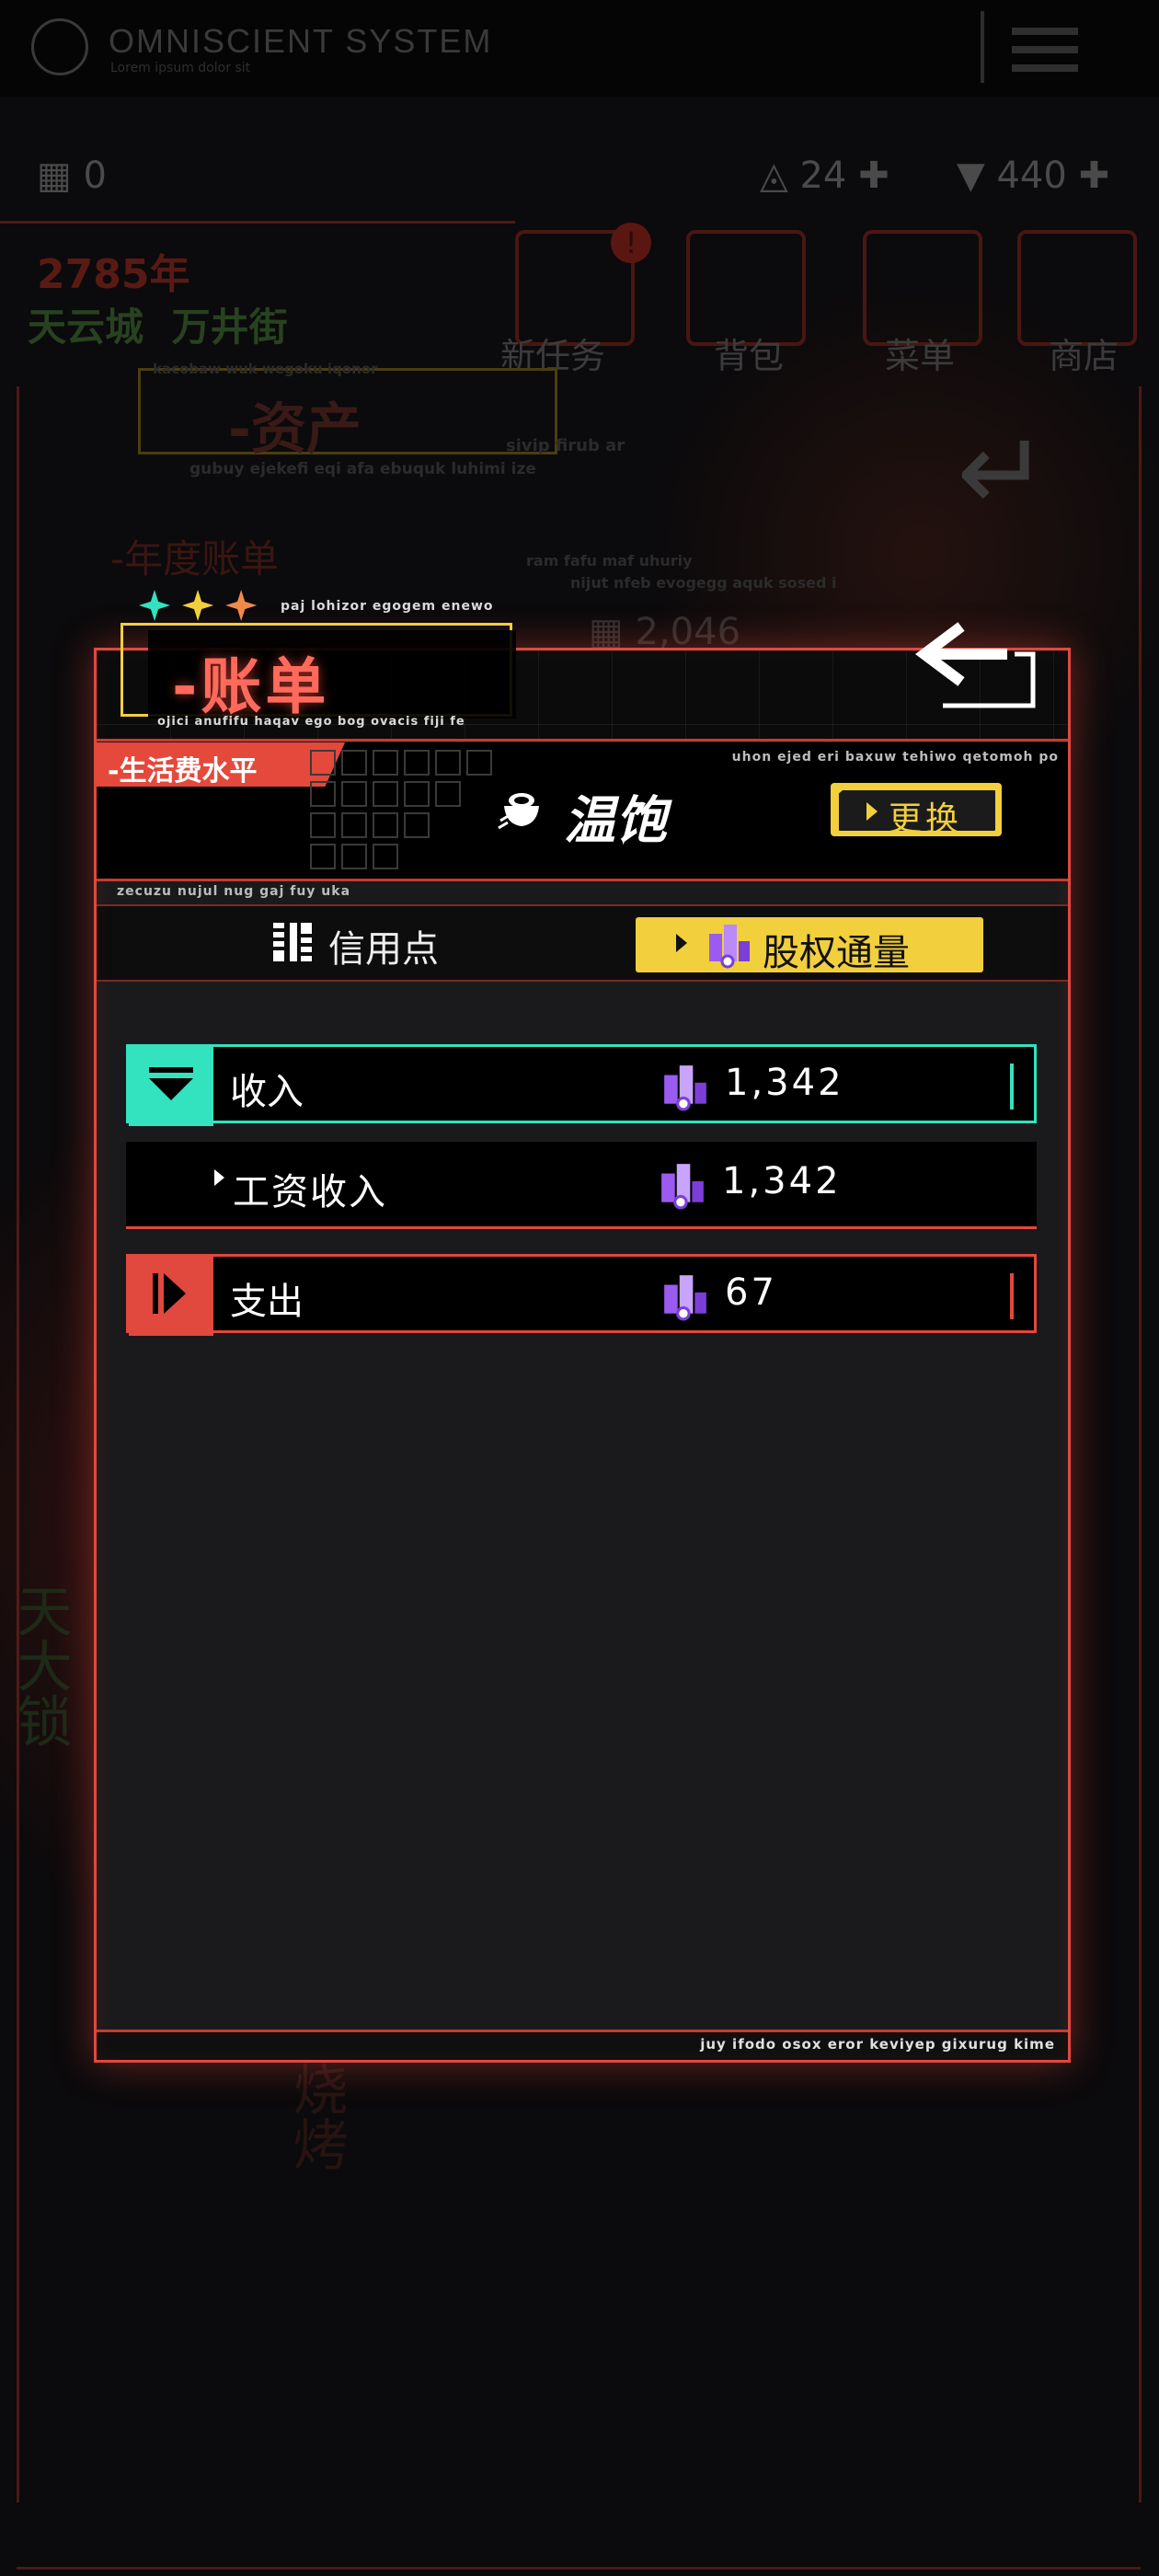 Image resolution: width=1159 pixels, height=2576 pixels. Describe the element at coordinates (982, 47) in the screenshot. I see `top-divider` at that location.